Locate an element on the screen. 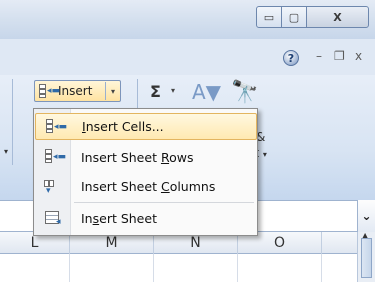 Image resolution: width=375 pixels, height=282 pixels. minimize-icon: ▭ is located at coordinates (269, 17).